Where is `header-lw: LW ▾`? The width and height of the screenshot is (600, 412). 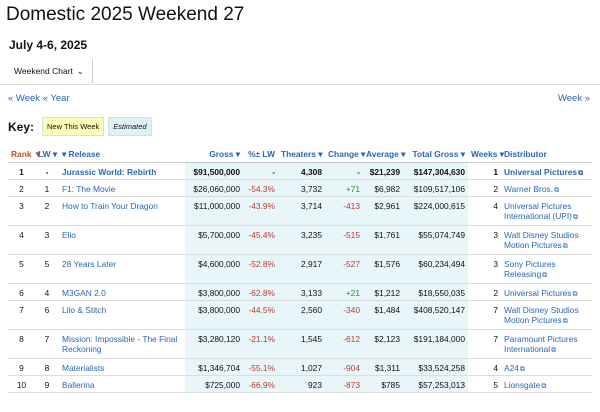 header-lw: LW ▾ is located at coordinates (47, 154).